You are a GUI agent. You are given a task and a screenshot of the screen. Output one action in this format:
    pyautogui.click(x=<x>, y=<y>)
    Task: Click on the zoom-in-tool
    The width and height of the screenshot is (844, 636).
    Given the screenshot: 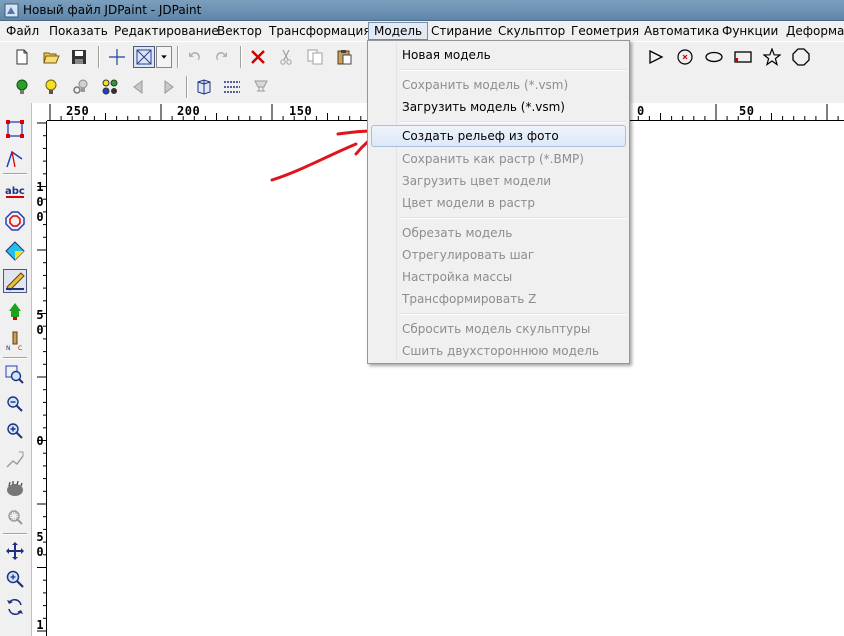 What is the action you would take?
    pyautogui.click(x=15, y=431)
    